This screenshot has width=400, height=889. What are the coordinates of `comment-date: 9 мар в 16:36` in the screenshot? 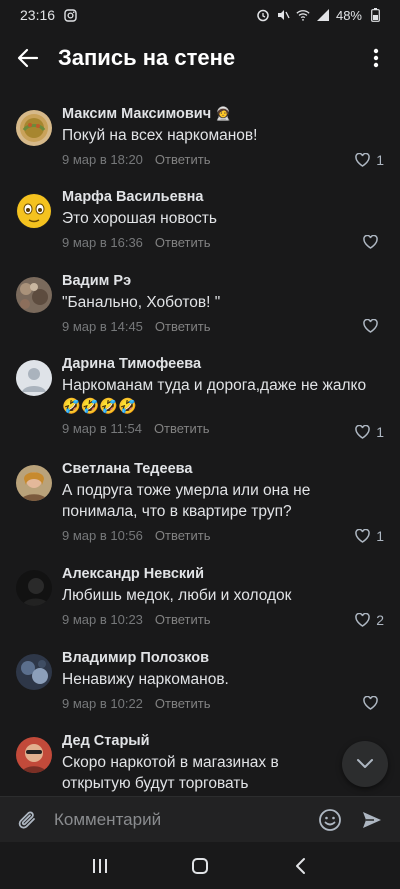 It's located at (102, 242).